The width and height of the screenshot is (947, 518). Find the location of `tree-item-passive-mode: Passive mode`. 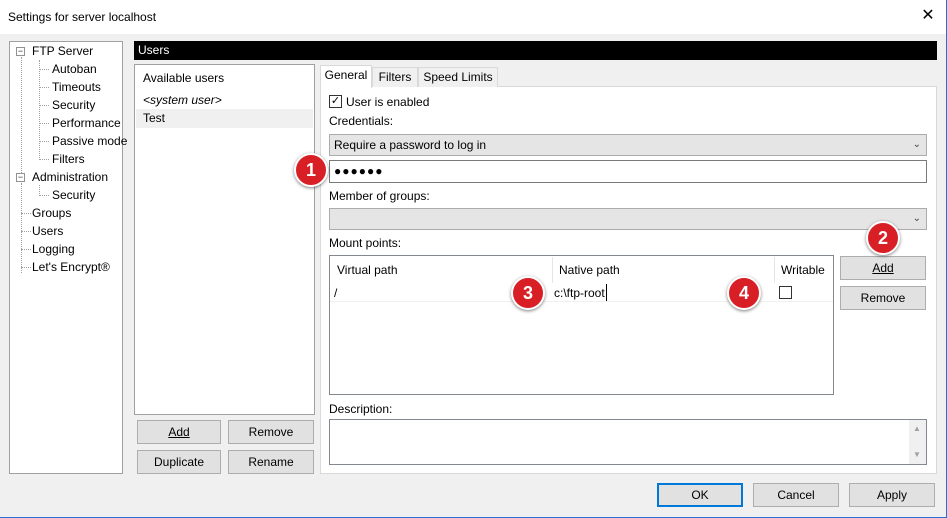

tree-item-passive-mode: Passive mode is located at coordinates (89, 141).